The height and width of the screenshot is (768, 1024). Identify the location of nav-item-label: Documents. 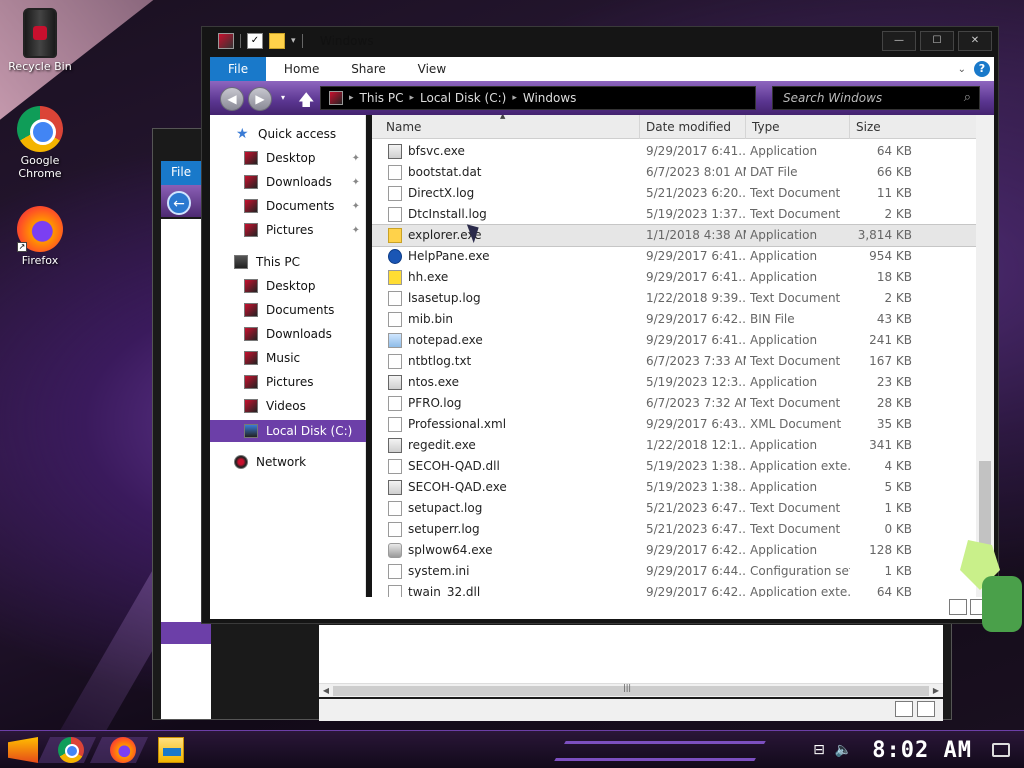
(300, 310).